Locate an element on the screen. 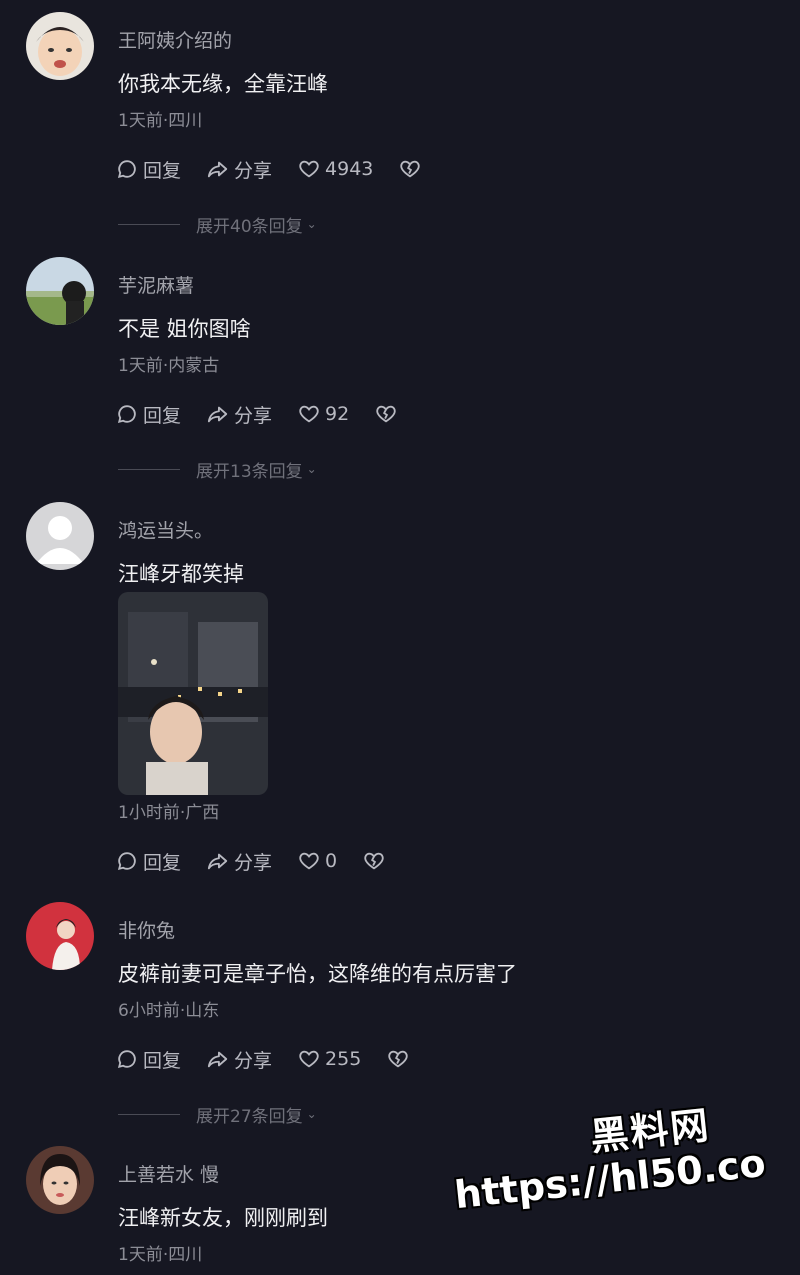 This screenshot has height=1275, width=800. expand-label: 展开27条回复 is located at coordinates (249, 1116).